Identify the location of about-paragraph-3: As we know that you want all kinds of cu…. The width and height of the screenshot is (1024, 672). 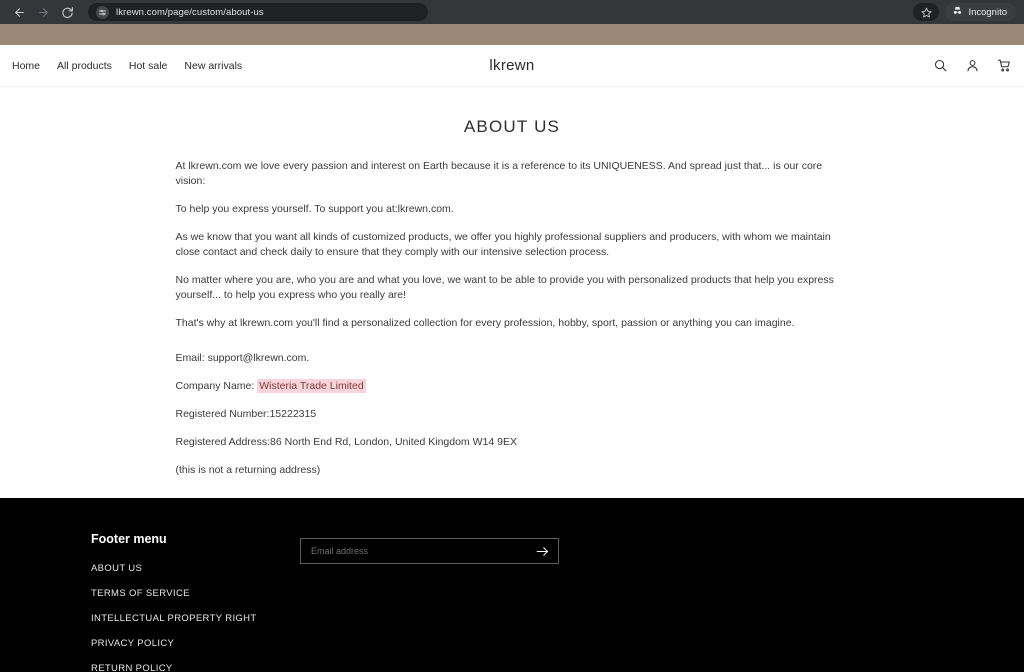
(503, 244).